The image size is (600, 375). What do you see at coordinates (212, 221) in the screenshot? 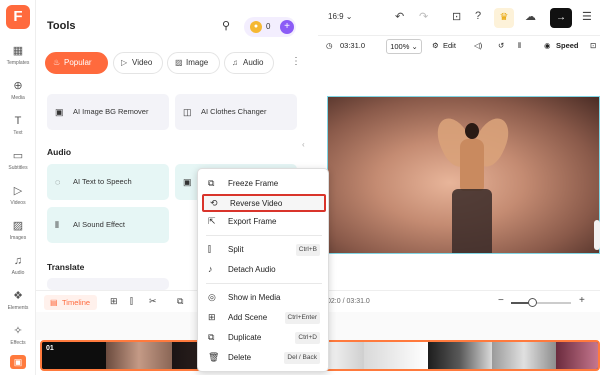
I see `export-frame-icon: ⇱` at bounding box center [212, 221].